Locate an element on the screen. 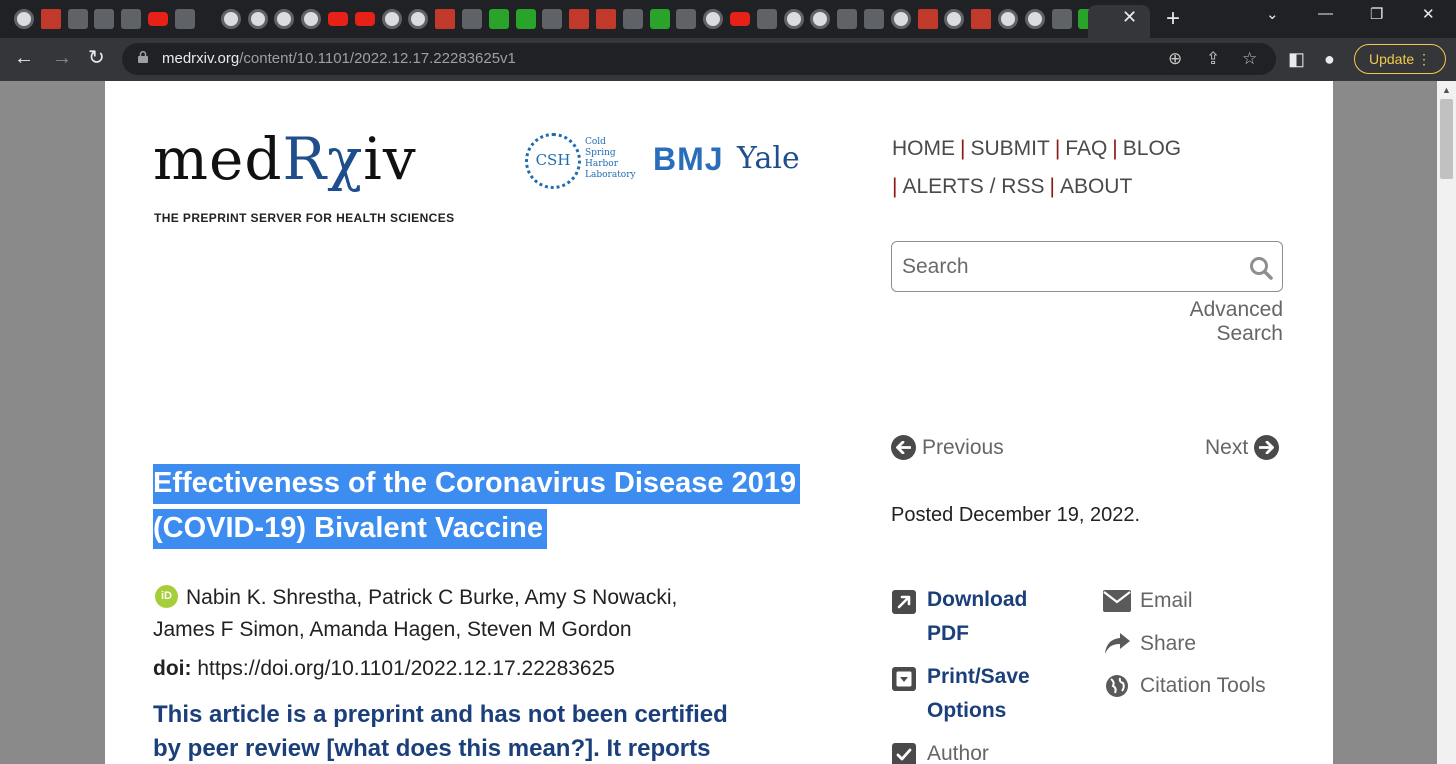  download-pdf-link: Download PDF is located at coordinates (977, 617).